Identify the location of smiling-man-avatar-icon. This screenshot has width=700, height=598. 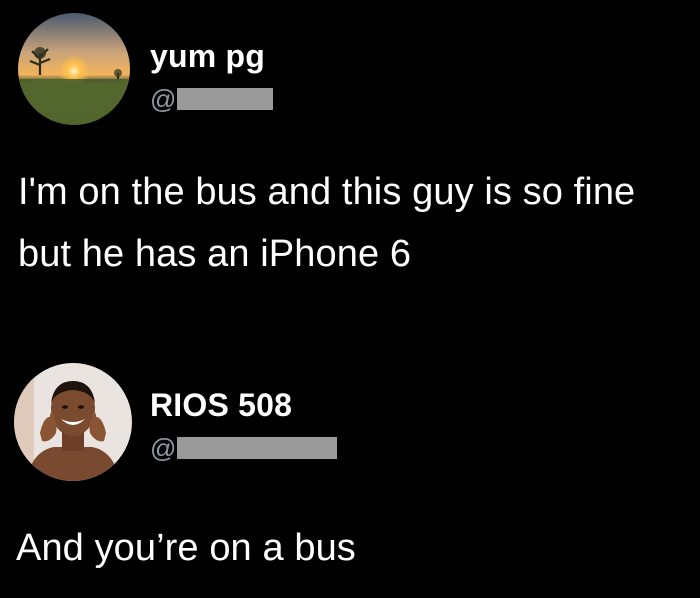
(73, 422).